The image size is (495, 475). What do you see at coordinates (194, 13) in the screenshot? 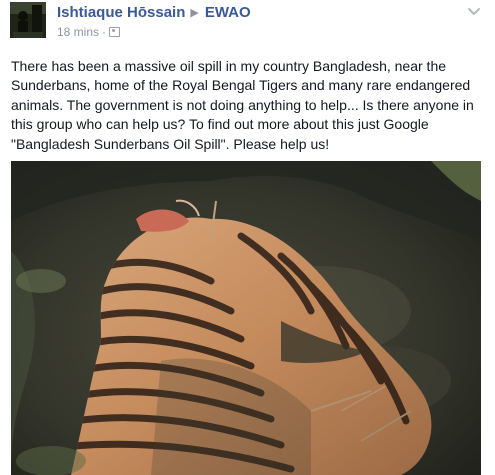
I see `right-triangle-icon: ▶` at bounding box center [194, 13].